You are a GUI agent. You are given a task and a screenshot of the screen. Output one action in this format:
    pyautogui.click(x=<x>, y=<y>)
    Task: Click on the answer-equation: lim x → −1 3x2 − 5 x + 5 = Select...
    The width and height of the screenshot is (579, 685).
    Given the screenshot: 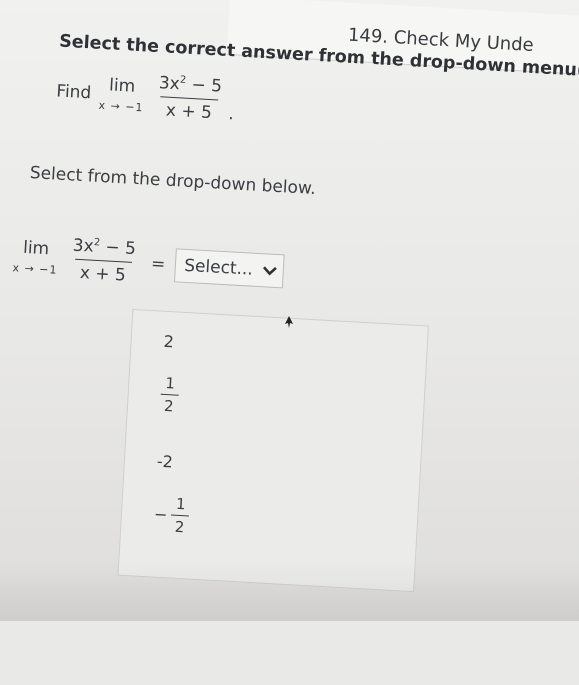 What is the action you would take?
    pyautogui.click(x=144, y=263)
    